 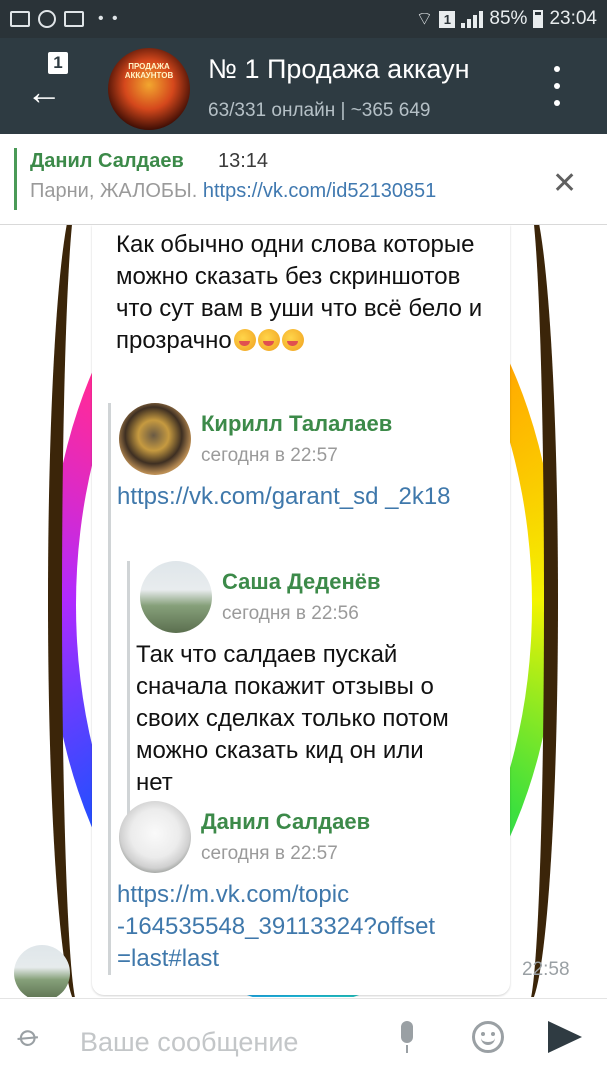 What do you see at coordinates (424, 19) in the screenshot?
I see `wifi-icon: ⌔` at bounding box center [424, 19].